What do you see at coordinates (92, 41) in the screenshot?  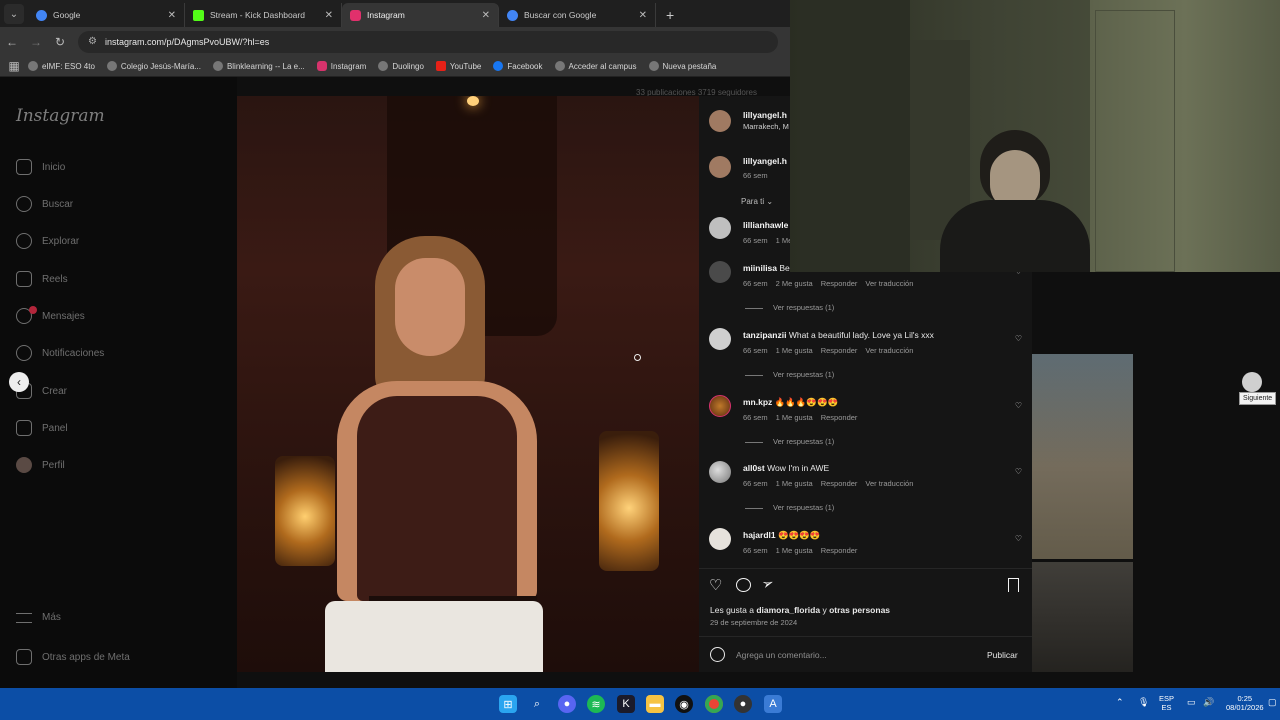 I see `site-info-icon: ⚙` at bounding box center [92, 41].